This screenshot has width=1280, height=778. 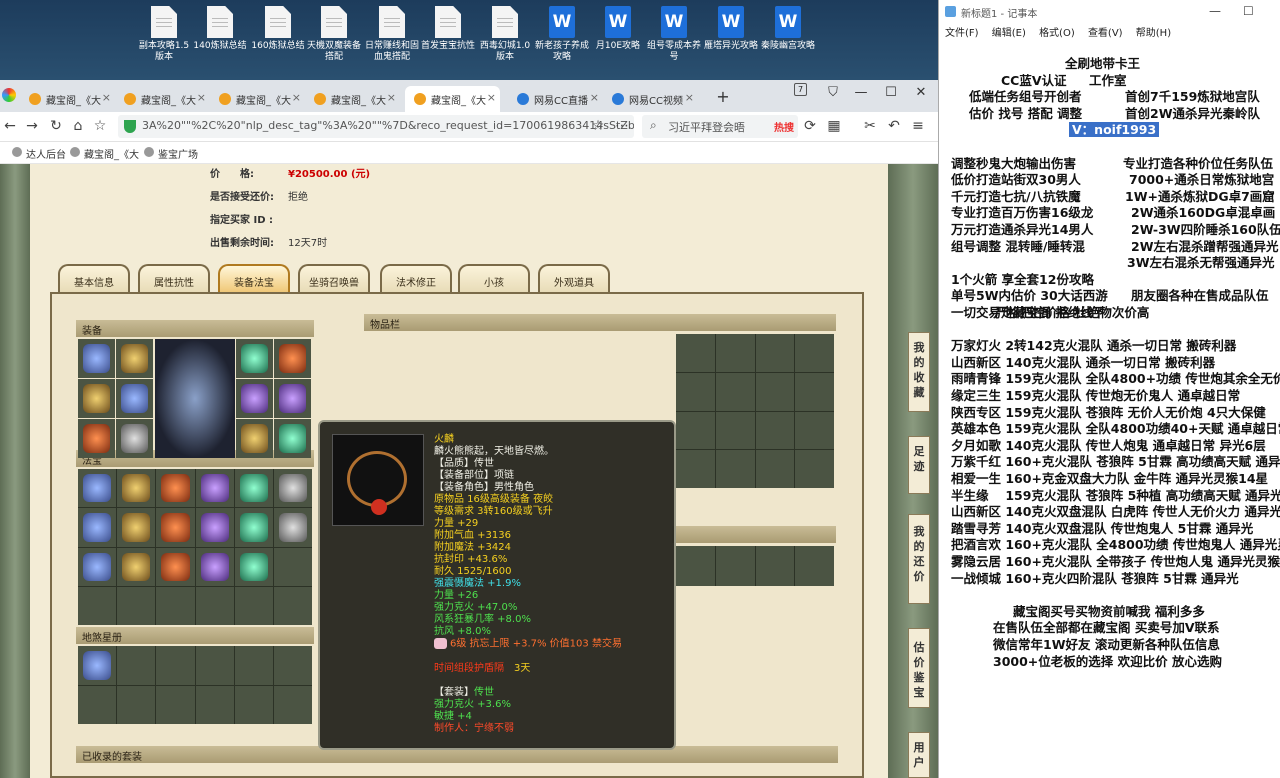 I want to click on menu-icon: ≡, so click(x=918, y=126).